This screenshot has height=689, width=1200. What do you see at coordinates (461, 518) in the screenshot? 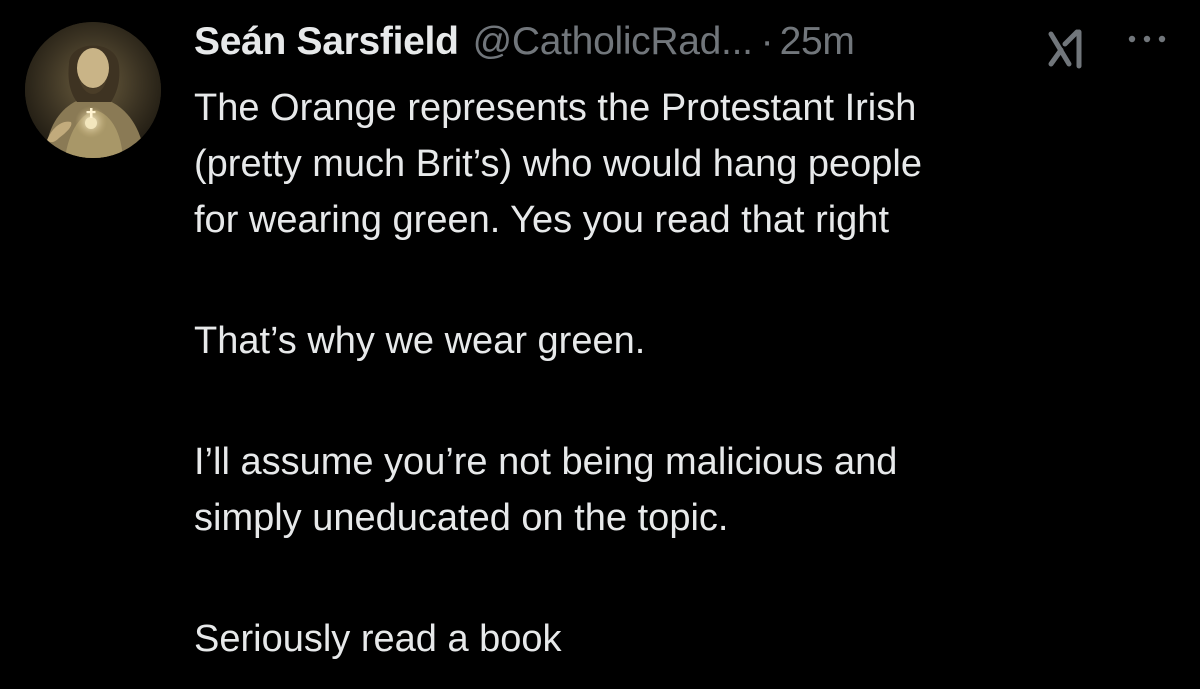
I see `tweet-text-line: simply uneducated on the topic.` at bounding box center [461, 518].